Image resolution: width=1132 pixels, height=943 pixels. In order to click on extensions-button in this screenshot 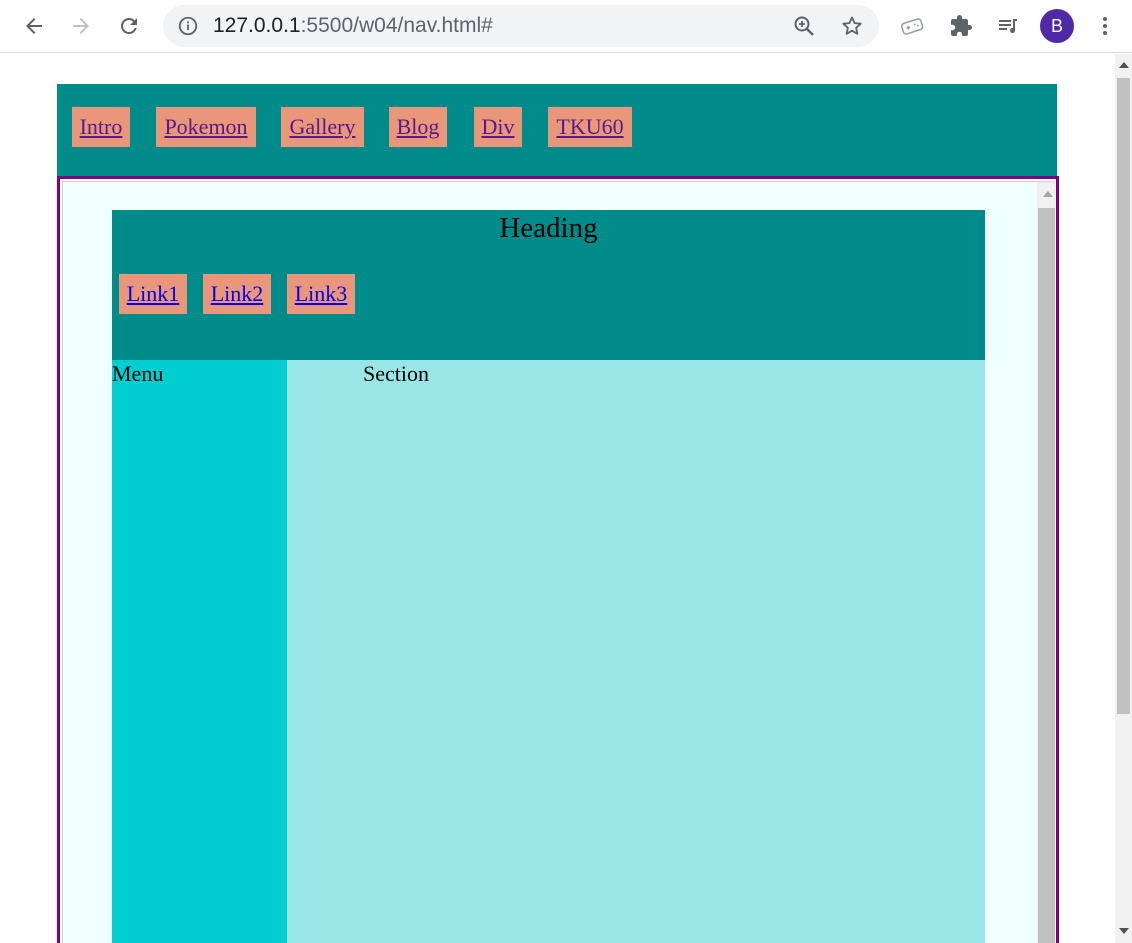, I will do `click(961, 26)`.